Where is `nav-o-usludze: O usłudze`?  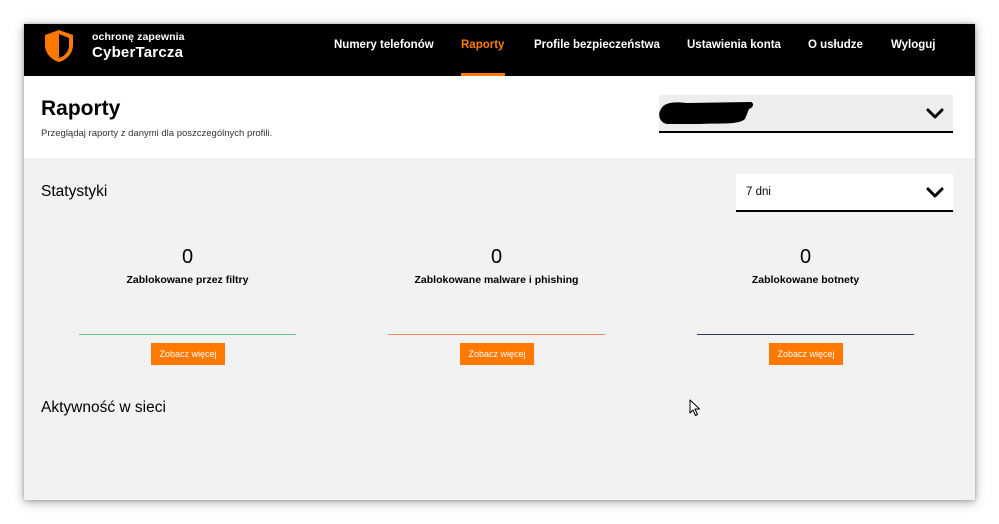
nav-o-usludze: O usłudze is located at coordinates (835, 45).